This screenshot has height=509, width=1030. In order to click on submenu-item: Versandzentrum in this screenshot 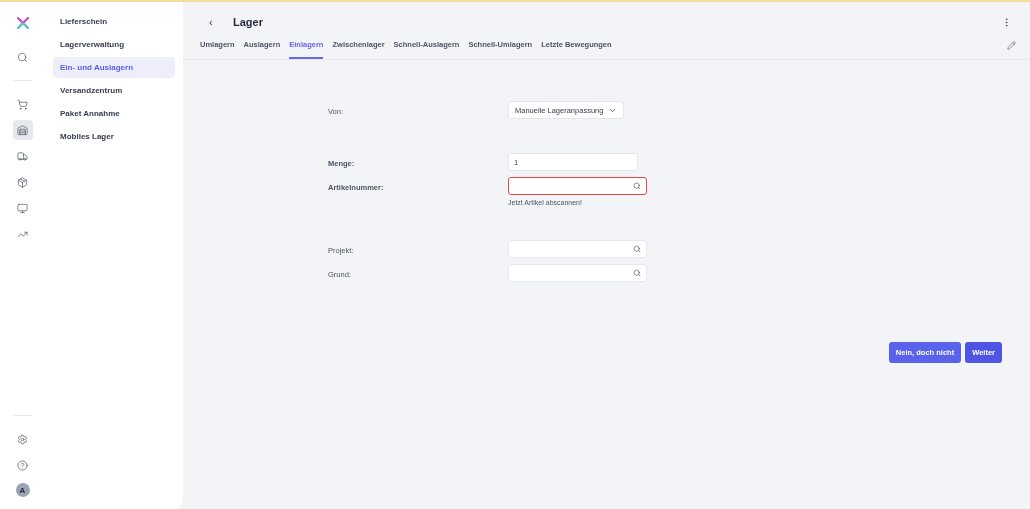, I will do `click(114, 90)`.